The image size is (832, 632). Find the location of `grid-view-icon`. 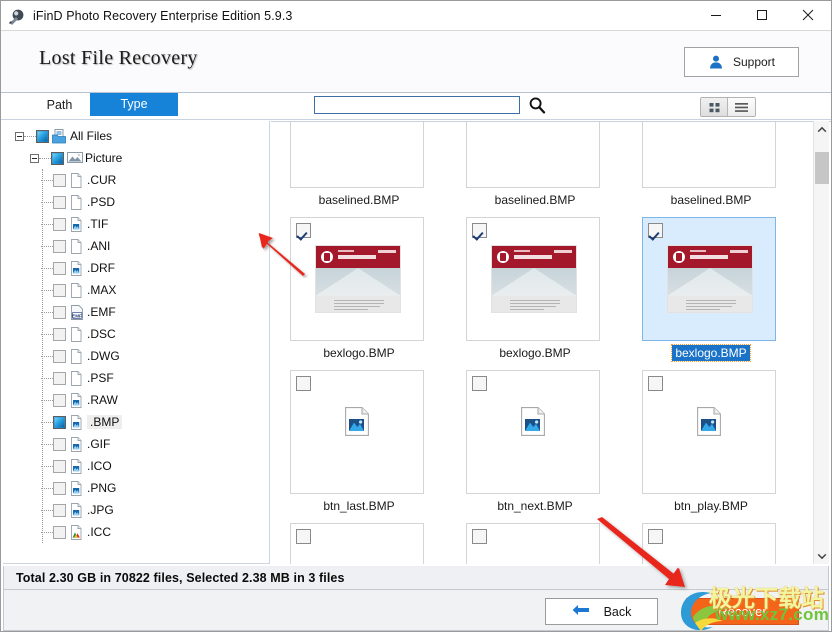

grid-view-icon is located at coordinates (715, 107).